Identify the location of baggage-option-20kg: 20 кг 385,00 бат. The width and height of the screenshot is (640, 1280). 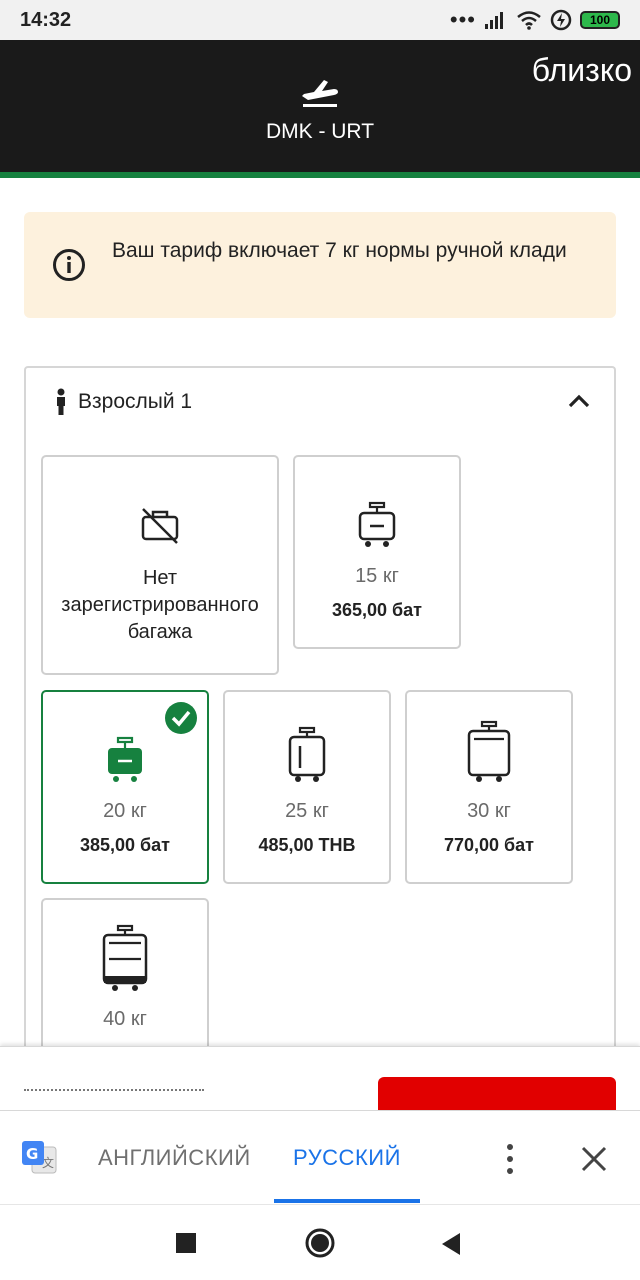
(125, 787).